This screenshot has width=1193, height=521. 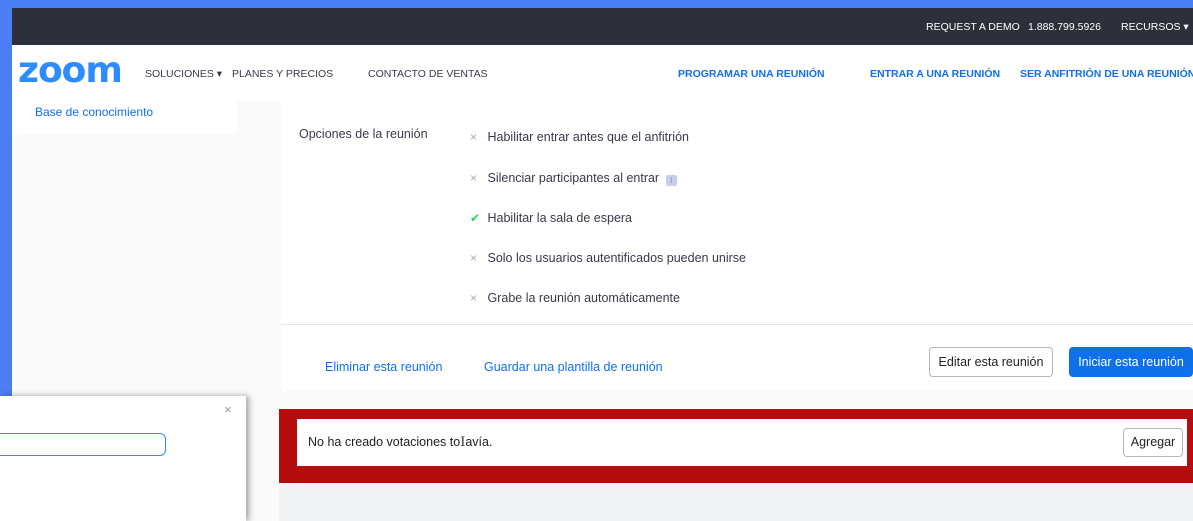 I want to click on option-auto-record: × Grabe la reunión automáticamente, so click(x=575, y=298).